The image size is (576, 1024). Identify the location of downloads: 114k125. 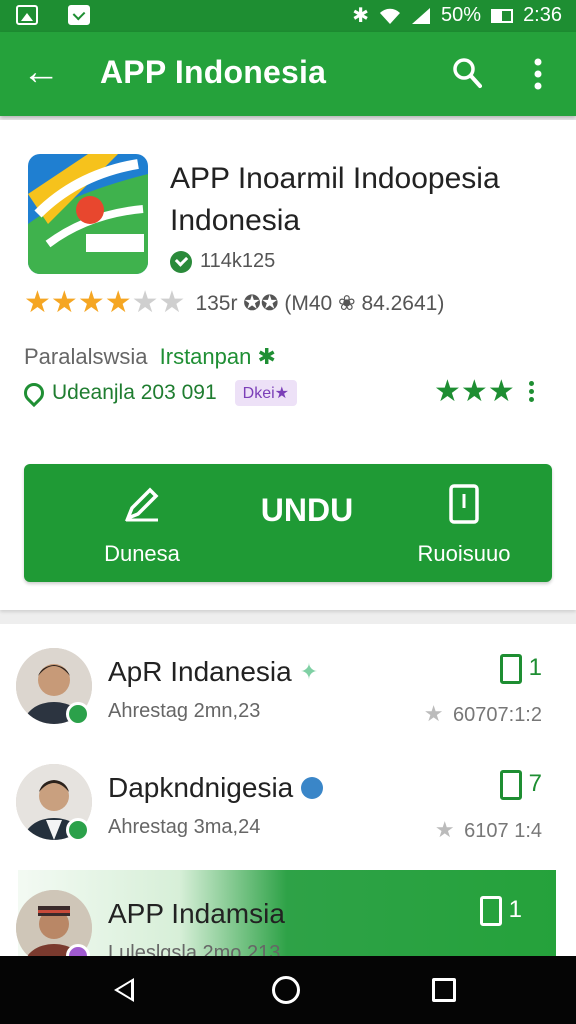
(222, 261).